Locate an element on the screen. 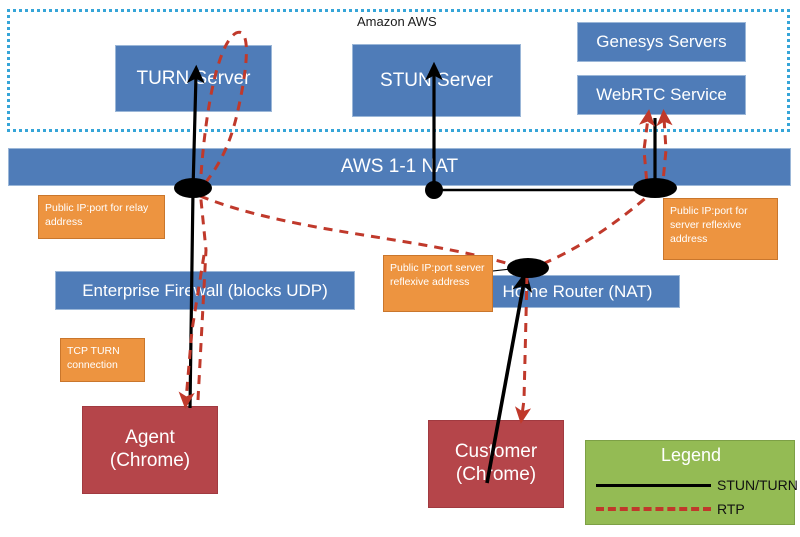  legend: Legend STUN/TURN RTP is located at coordinates (691, 482).